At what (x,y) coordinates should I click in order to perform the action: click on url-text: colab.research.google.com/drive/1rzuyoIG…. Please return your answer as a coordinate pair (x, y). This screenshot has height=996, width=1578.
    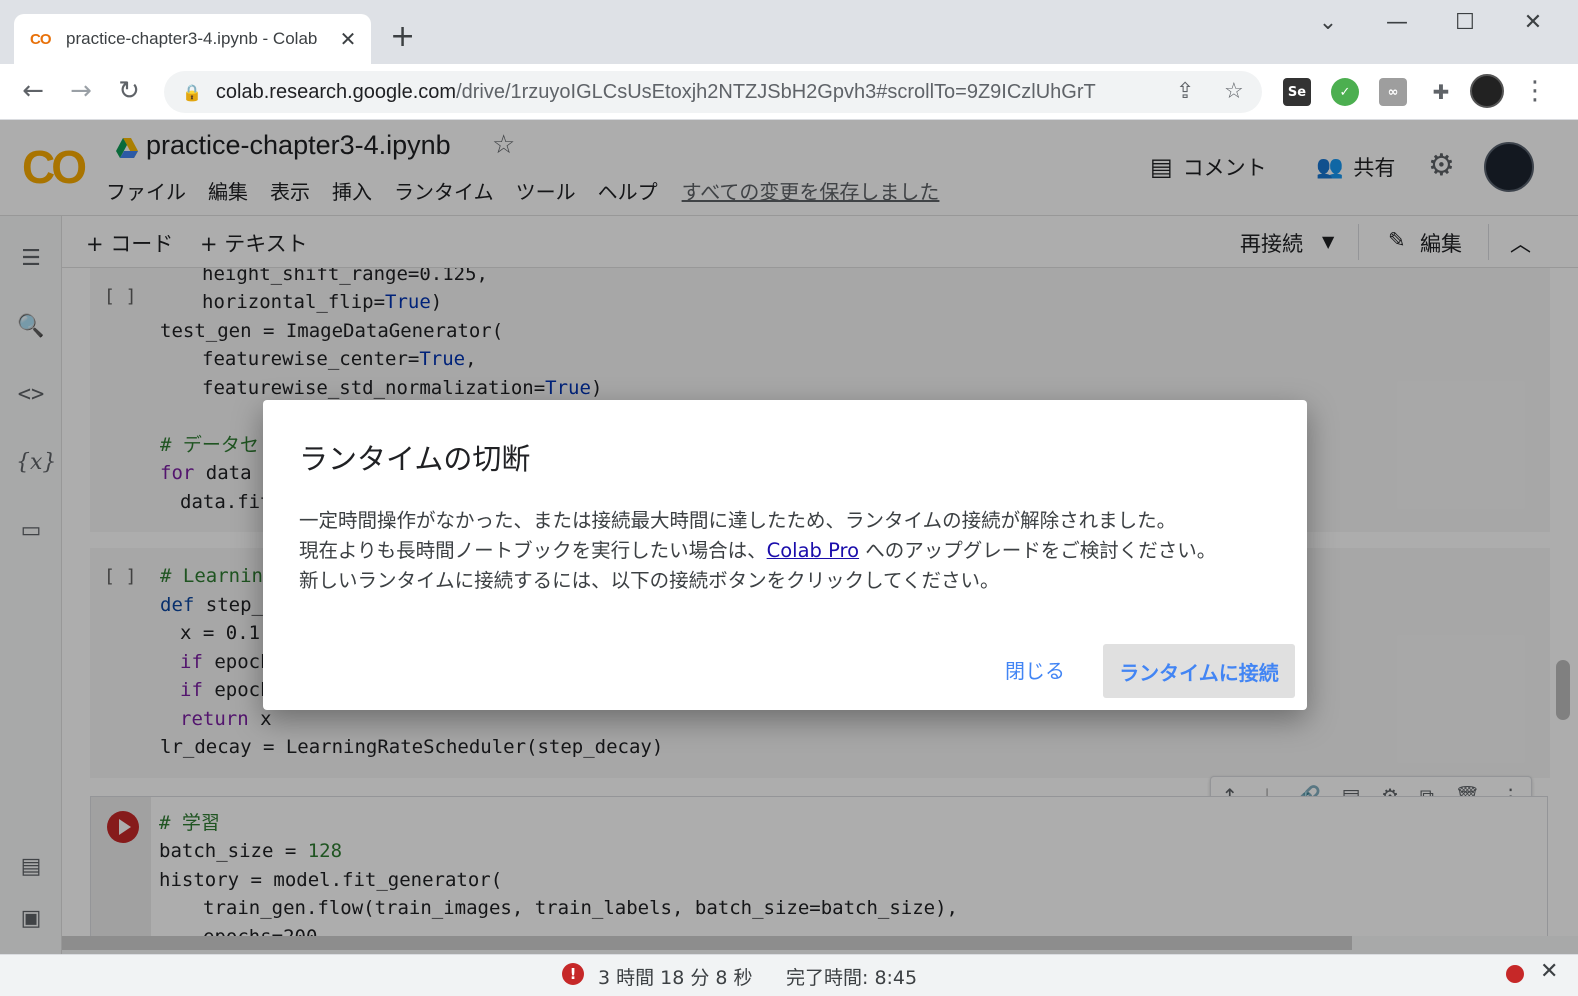
    Looking at the image, I should click on (655, 91).